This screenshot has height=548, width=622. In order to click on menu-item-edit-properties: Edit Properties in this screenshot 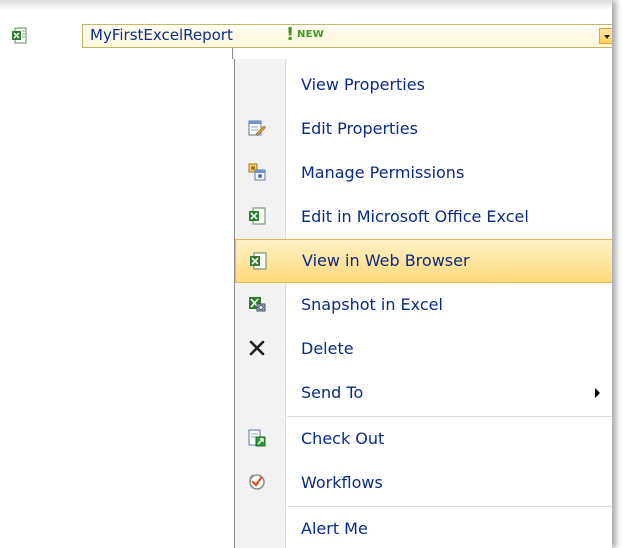, I will do `click(423, 129)`.